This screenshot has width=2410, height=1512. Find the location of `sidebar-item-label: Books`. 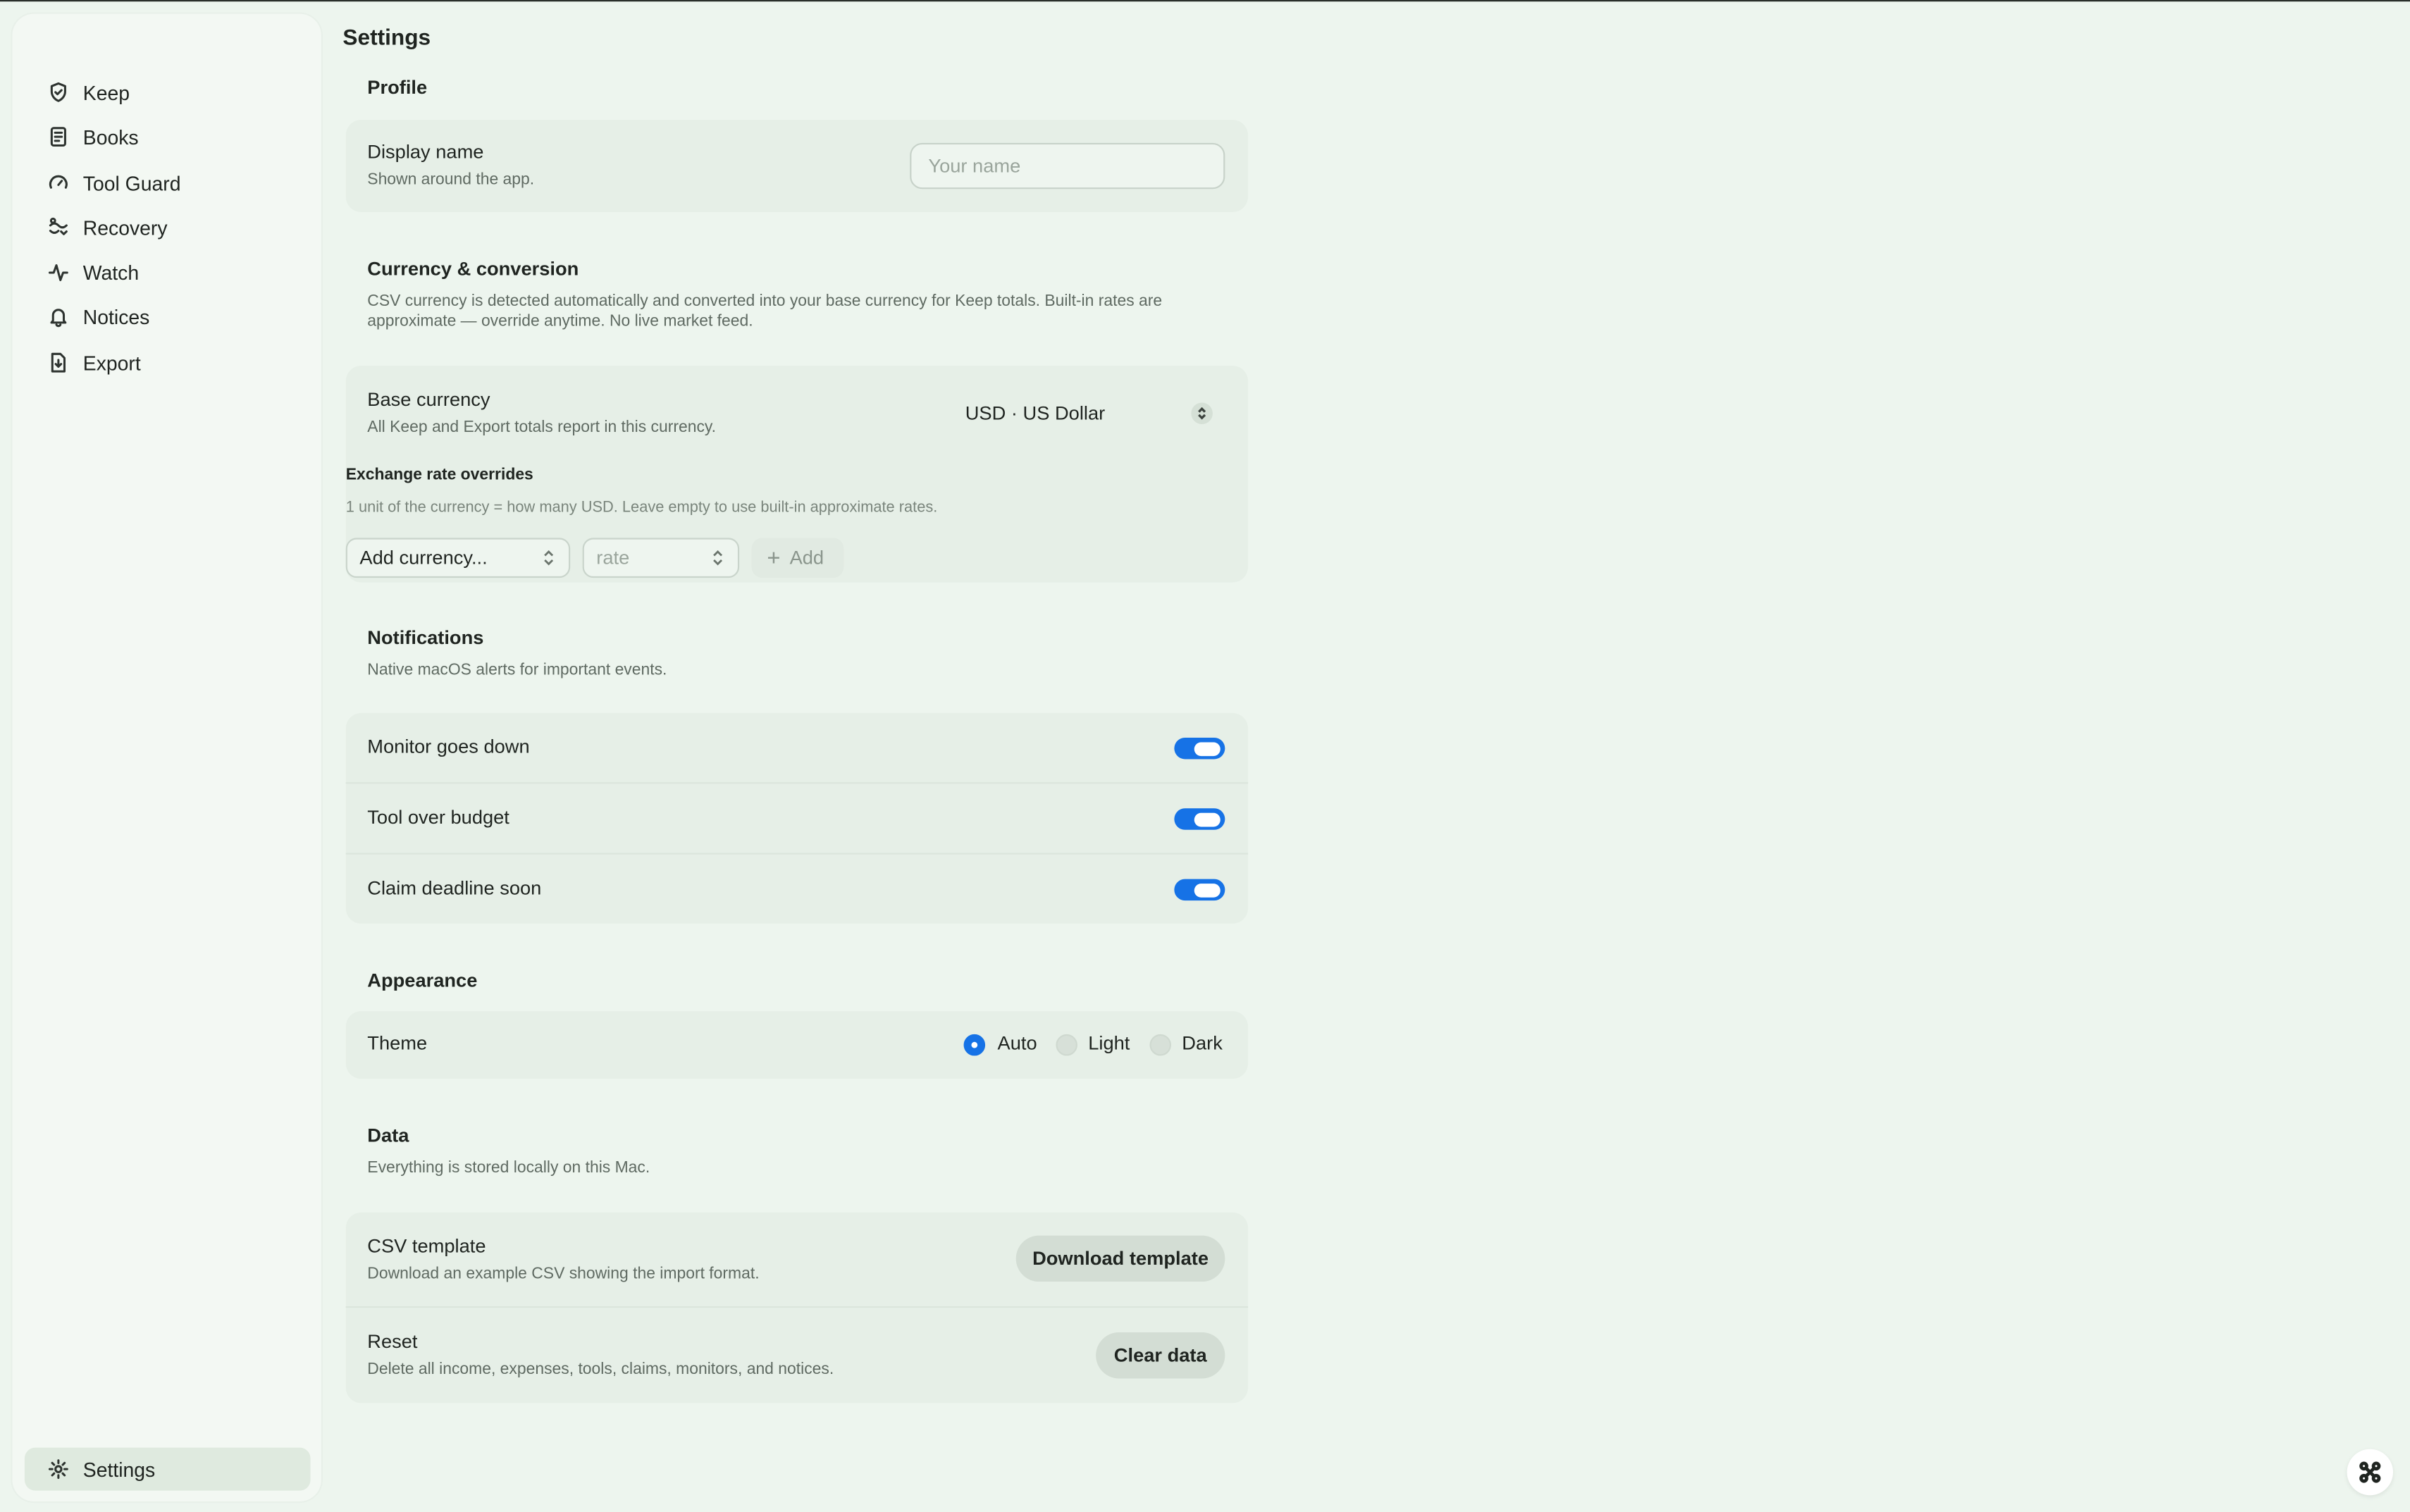

sidebar-item-label: Books is located at coordinates (111, 137).